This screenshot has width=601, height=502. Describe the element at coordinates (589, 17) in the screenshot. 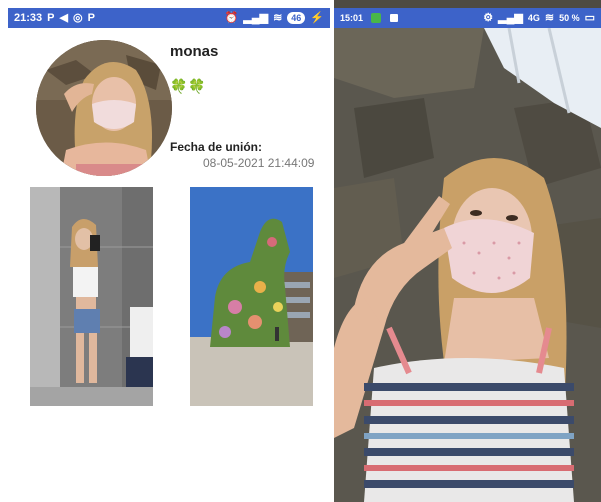

I see `battery-icon: ▭` at that location.